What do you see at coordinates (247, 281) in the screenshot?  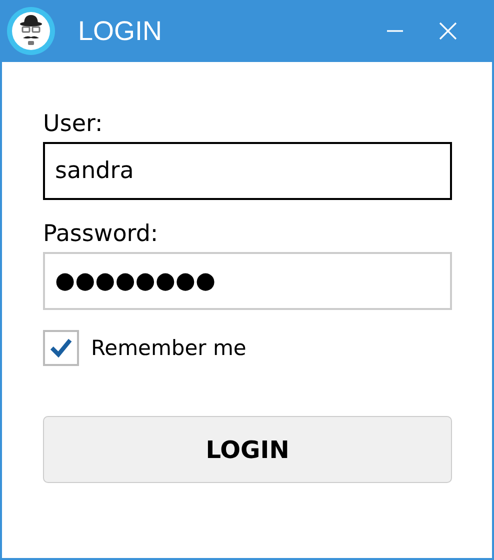 I see `input-field: ●●●●●●●●` at bounding box center [247, 281].